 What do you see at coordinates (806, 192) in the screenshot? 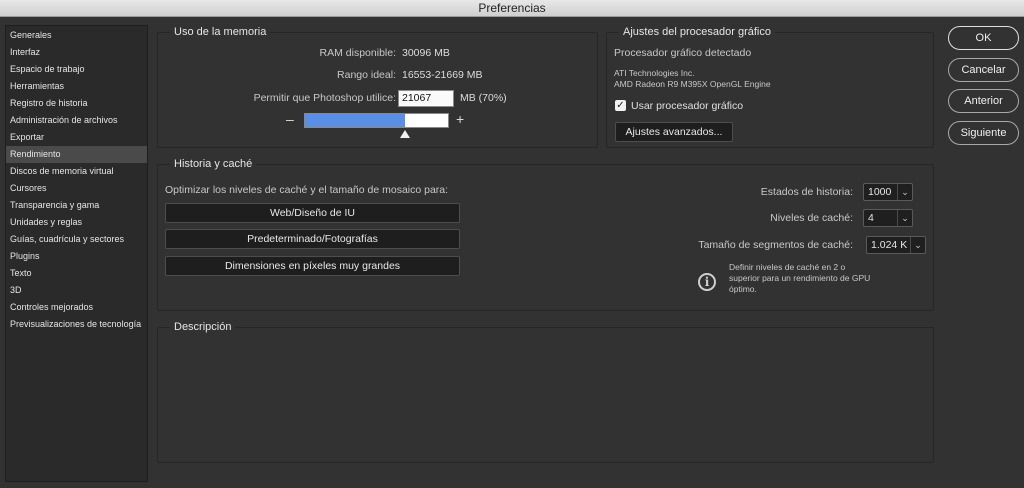
I see `history-states-label: Estados de historia:` at bounding box center [806, 192].